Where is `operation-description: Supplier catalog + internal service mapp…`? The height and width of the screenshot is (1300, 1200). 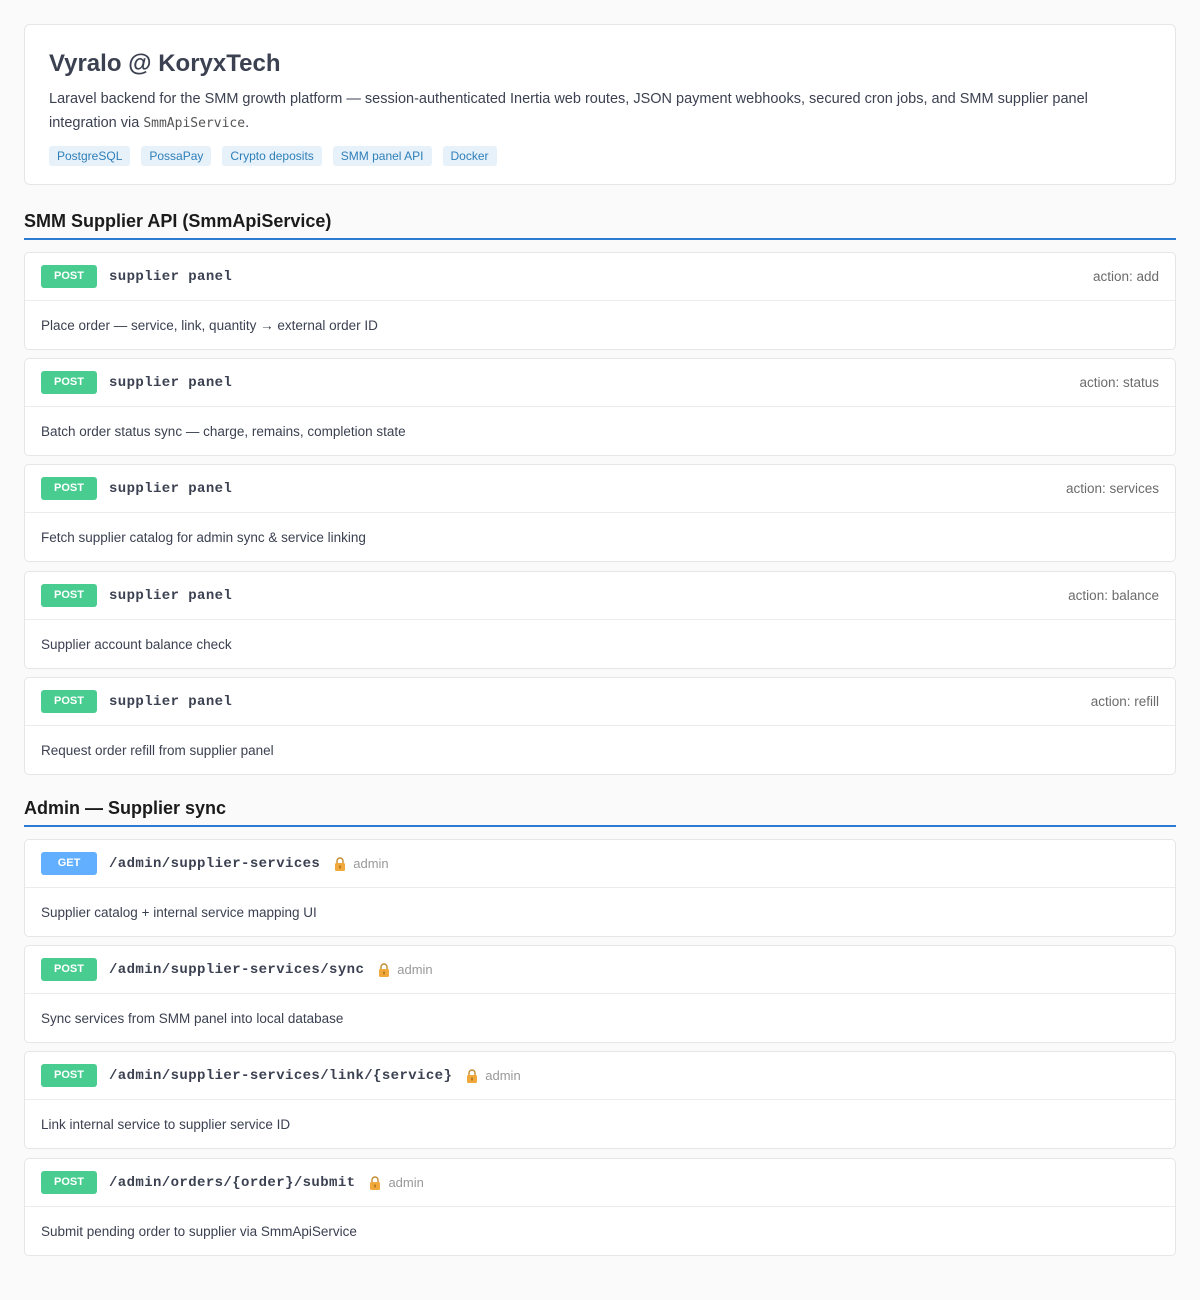
operation-description: Supplier catalog + internal service mapp… is located at coordinates (179, 912).